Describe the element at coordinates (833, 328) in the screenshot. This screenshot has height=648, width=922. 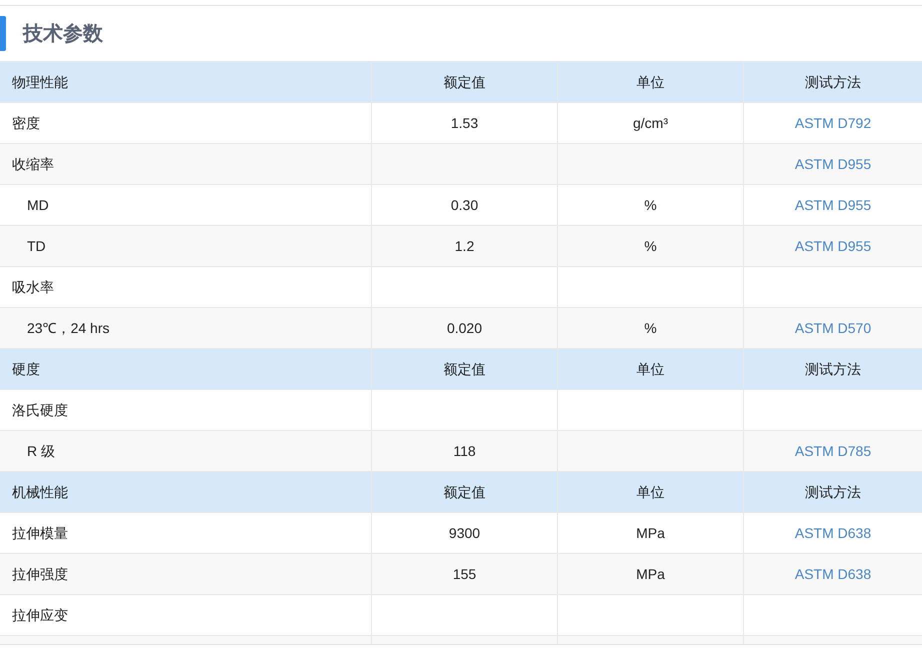
I see `test-method-link: ASTM D570` at that location.